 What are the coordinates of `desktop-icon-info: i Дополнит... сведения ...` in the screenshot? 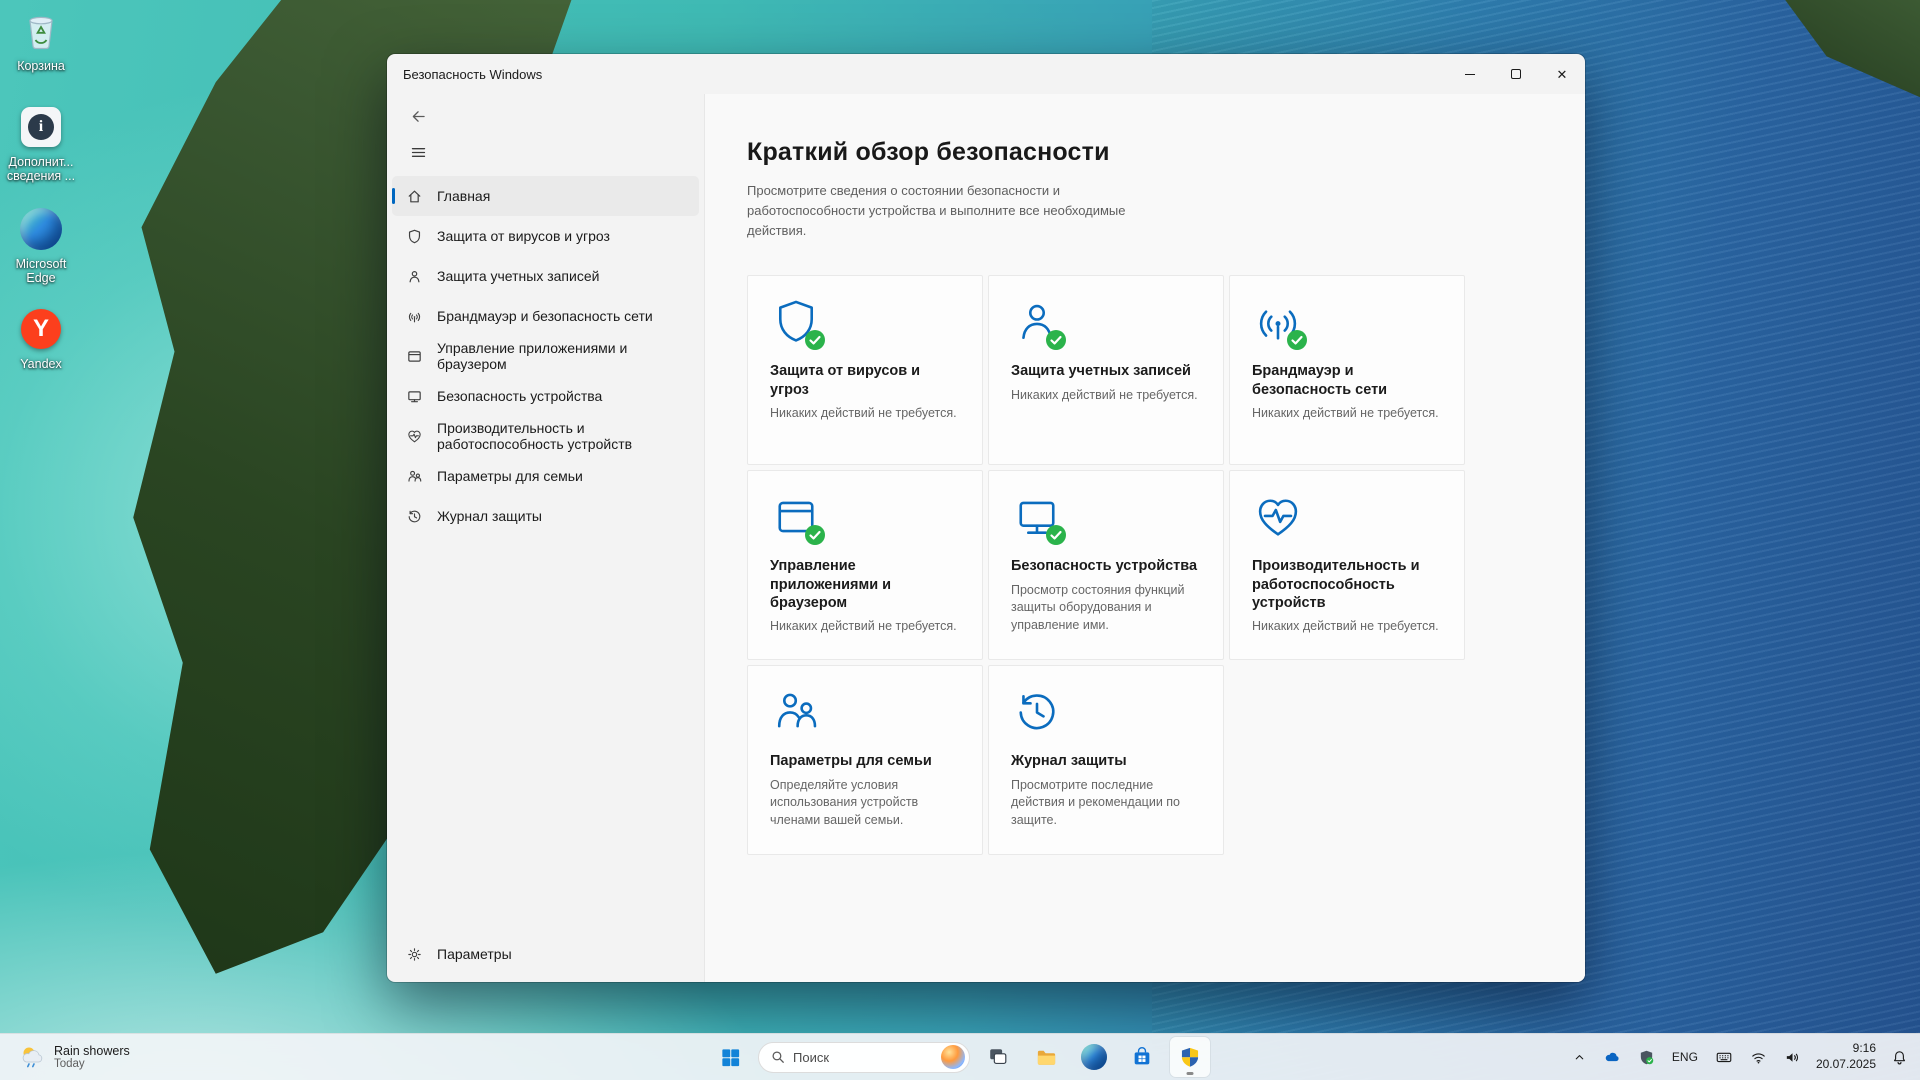 It's located at (41, 144).